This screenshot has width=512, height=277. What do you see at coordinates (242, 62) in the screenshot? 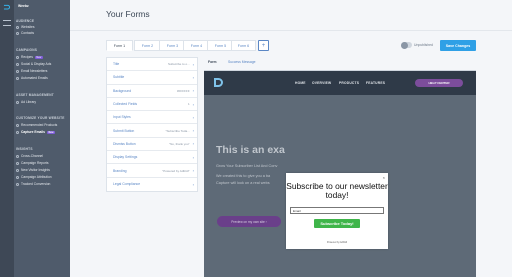
I see `preview-tab-success-message: Success Message` at bounding box center [242, 62].